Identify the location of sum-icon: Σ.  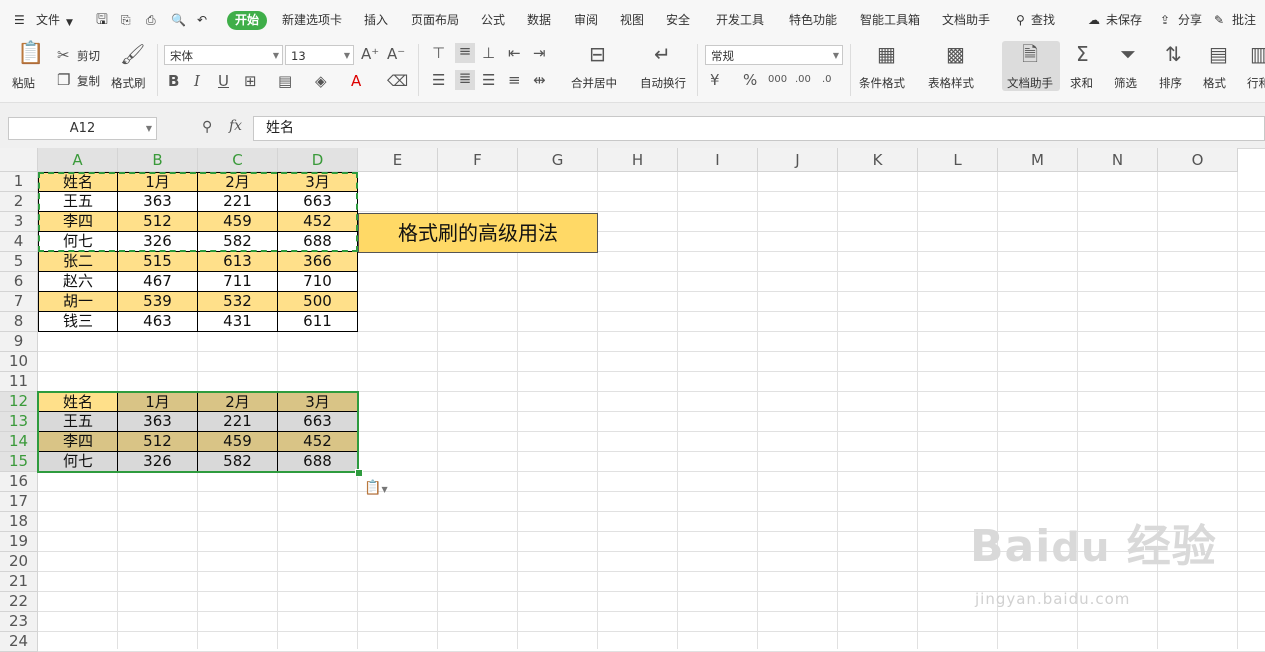
(1082, 54).